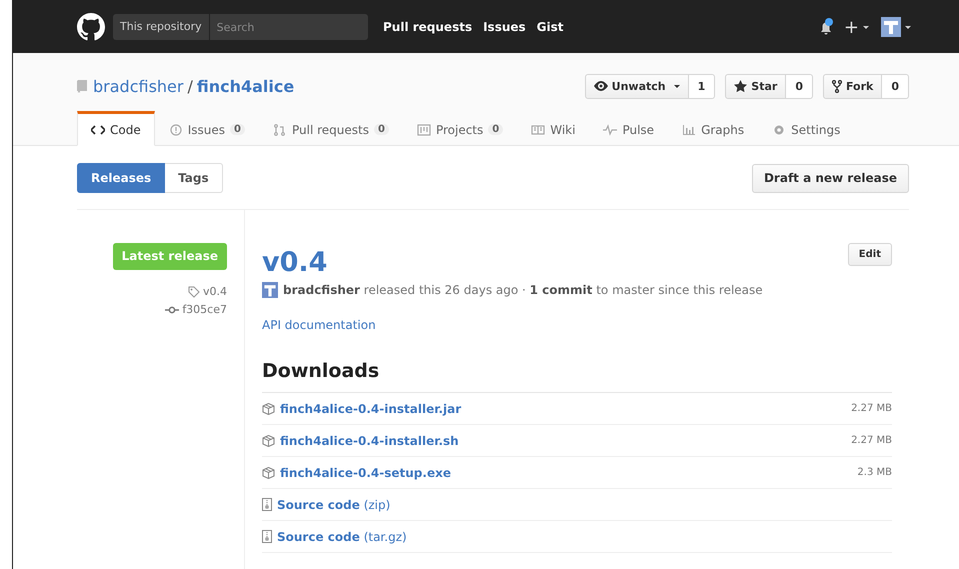 The height and width of the screenshot is (569, 959). Describe the element at coordinates (161, 27) in the screenshot. I see `search-scope-label: This repository` at that location.